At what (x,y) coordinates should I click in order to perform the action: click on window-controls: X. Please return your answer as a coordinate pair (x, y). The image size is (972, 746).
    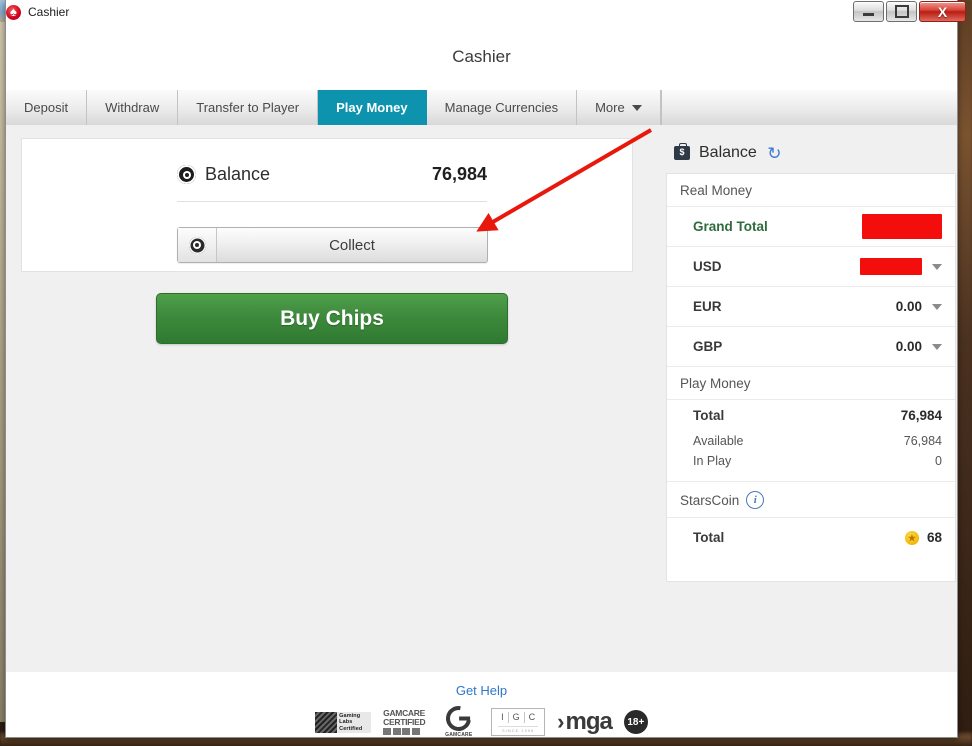
    Looking at the image, I should click on (909, 11).